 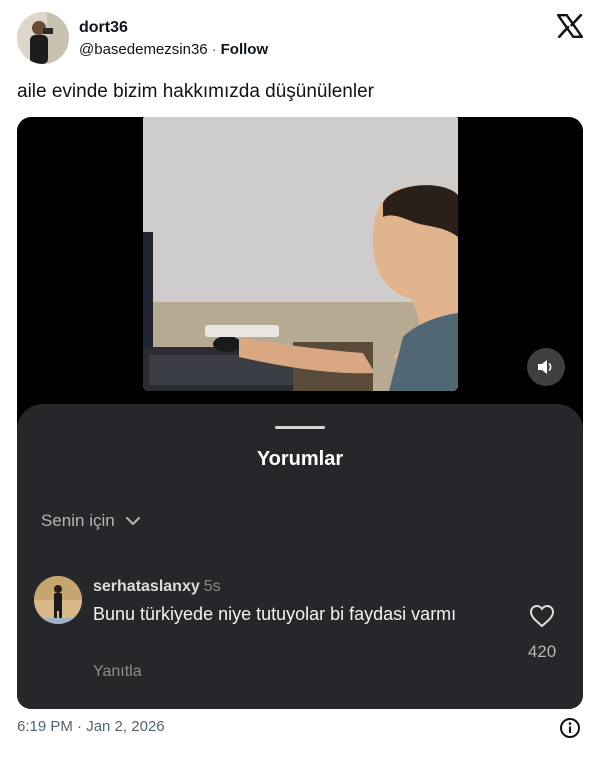 What do you see at coordinates (570, 26) in the screenshot?
I see `x-logo-icon` at bounding box center [570, 26].